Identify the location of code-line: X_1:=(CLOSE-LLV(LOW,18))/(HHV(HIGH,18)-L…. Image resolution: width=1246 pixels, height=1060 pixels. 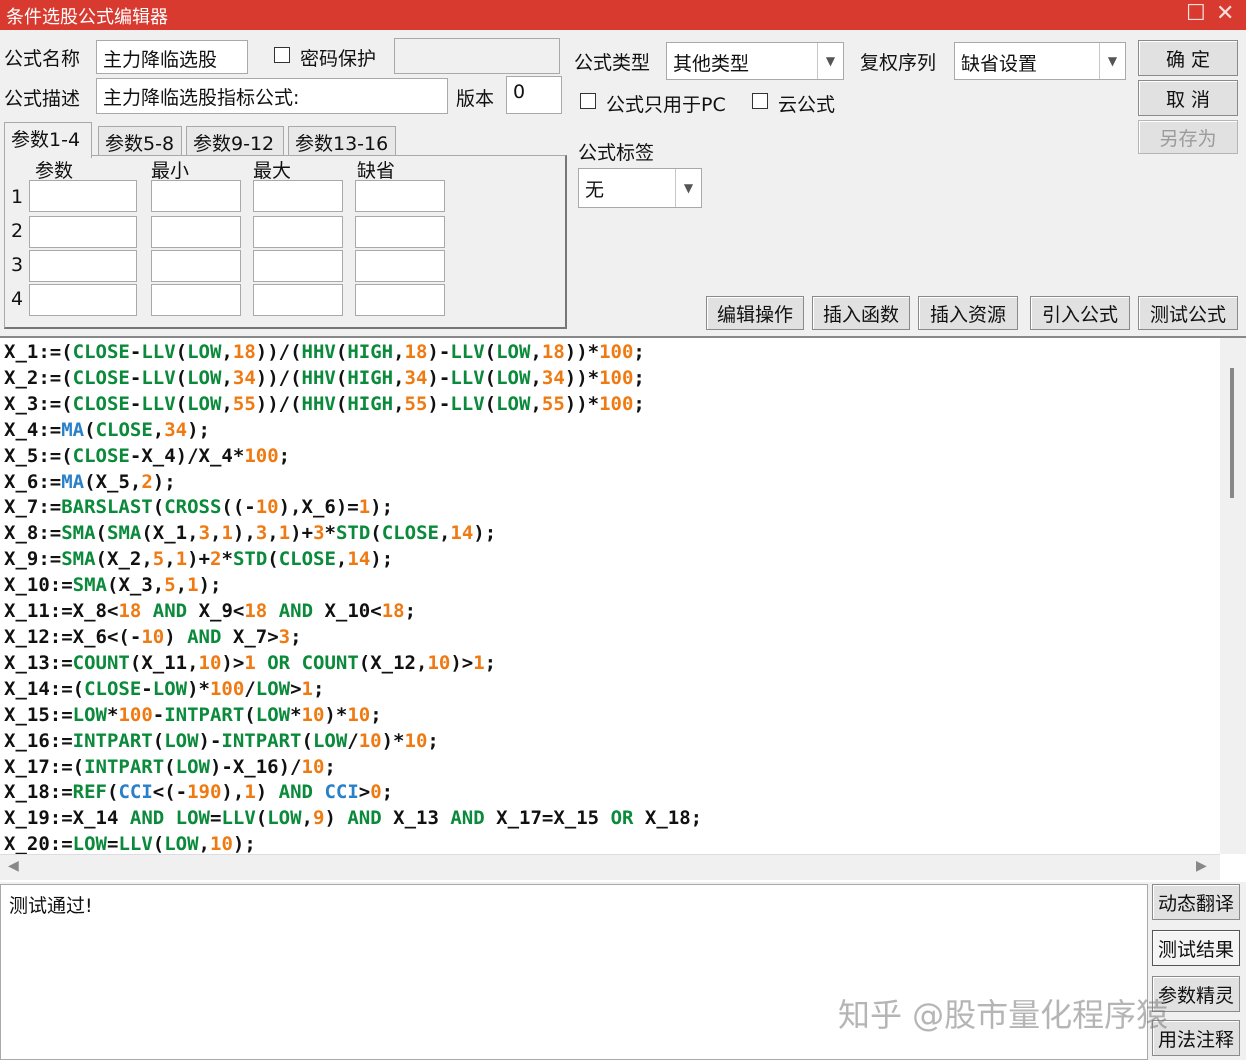
(611, 353).